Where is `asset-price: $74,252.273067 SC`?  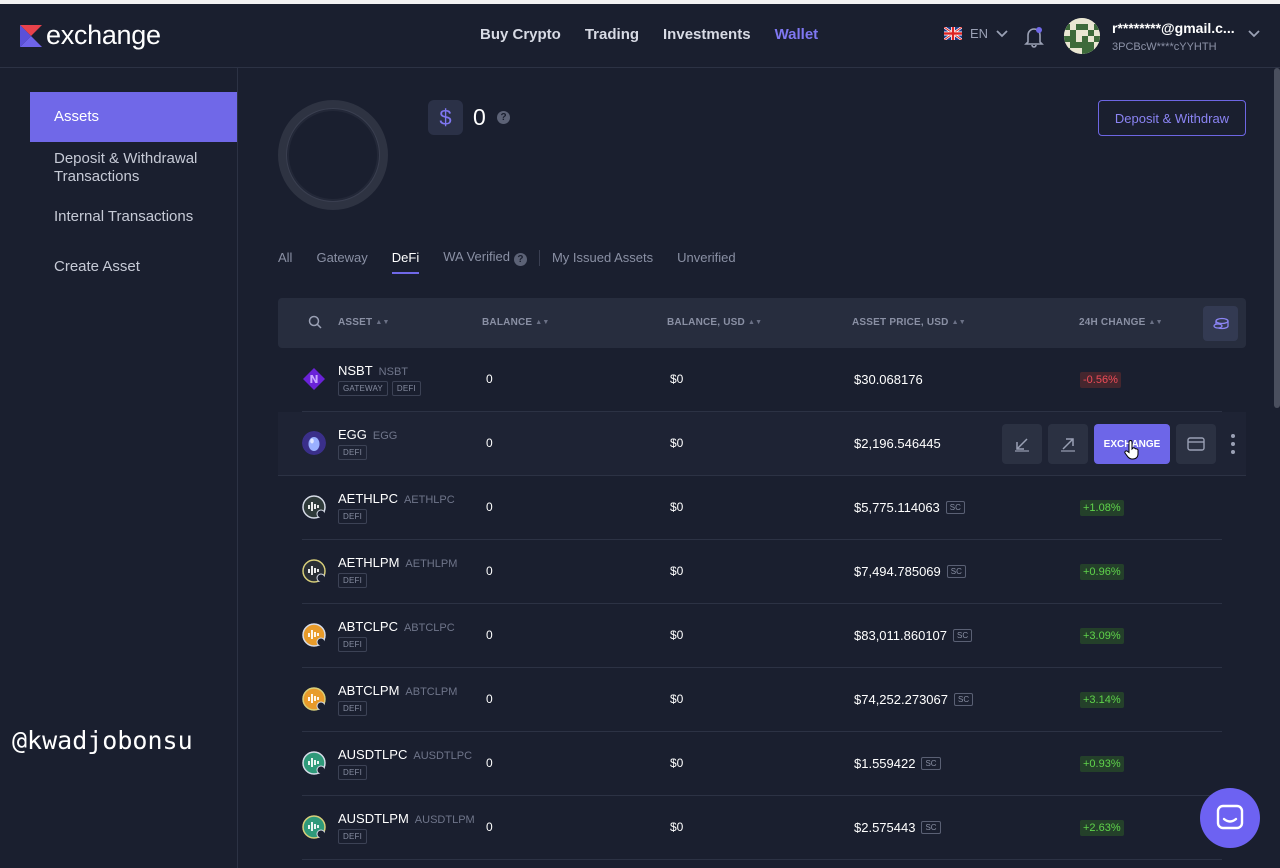 asset-price: $74,252.273067 SC is located at coordinates (914, 699).